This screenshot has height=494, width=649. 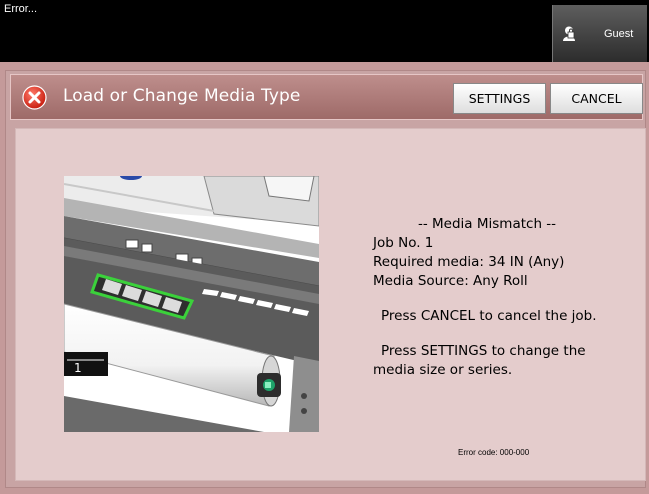 What do you see at coordinates (569, 33) in the screenshot?
I see `user-lock-icon` at bounding box center [569, 33].